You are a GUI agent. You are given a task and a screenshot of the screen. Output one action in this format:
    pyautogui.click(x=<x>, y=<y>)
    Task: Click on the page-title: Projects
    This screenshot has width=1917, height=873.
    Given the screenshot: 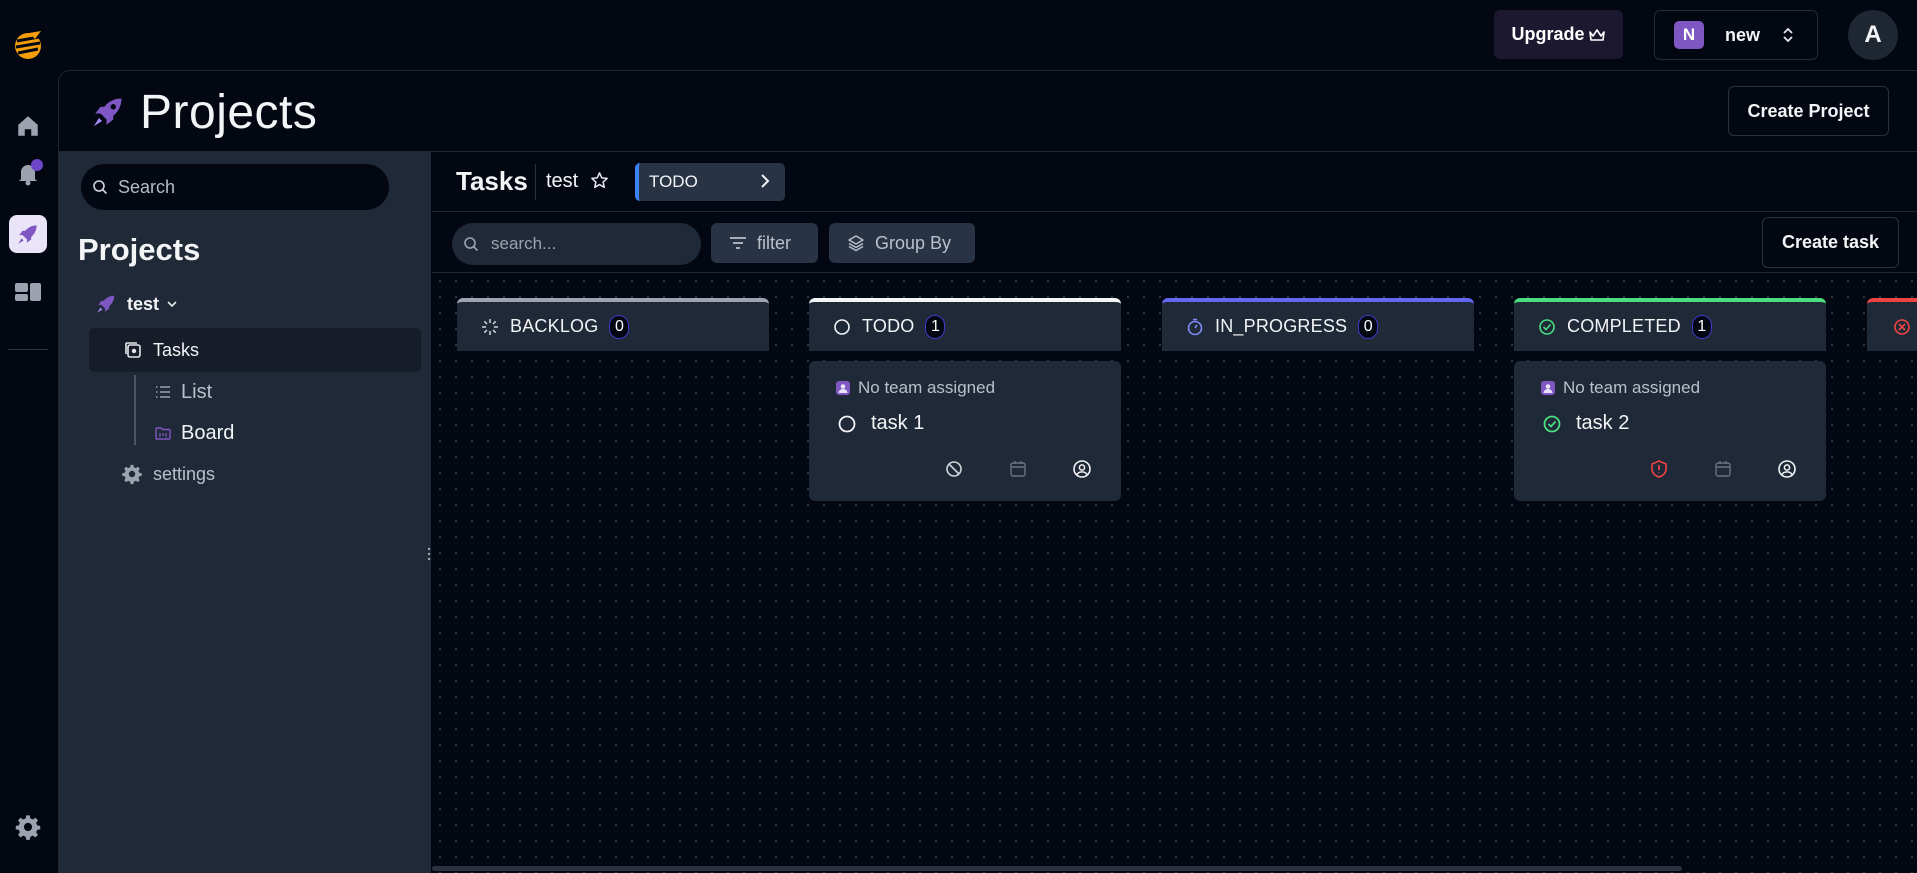 What is the action you would take?
    pyautogui.click(x=229, y=112)
    